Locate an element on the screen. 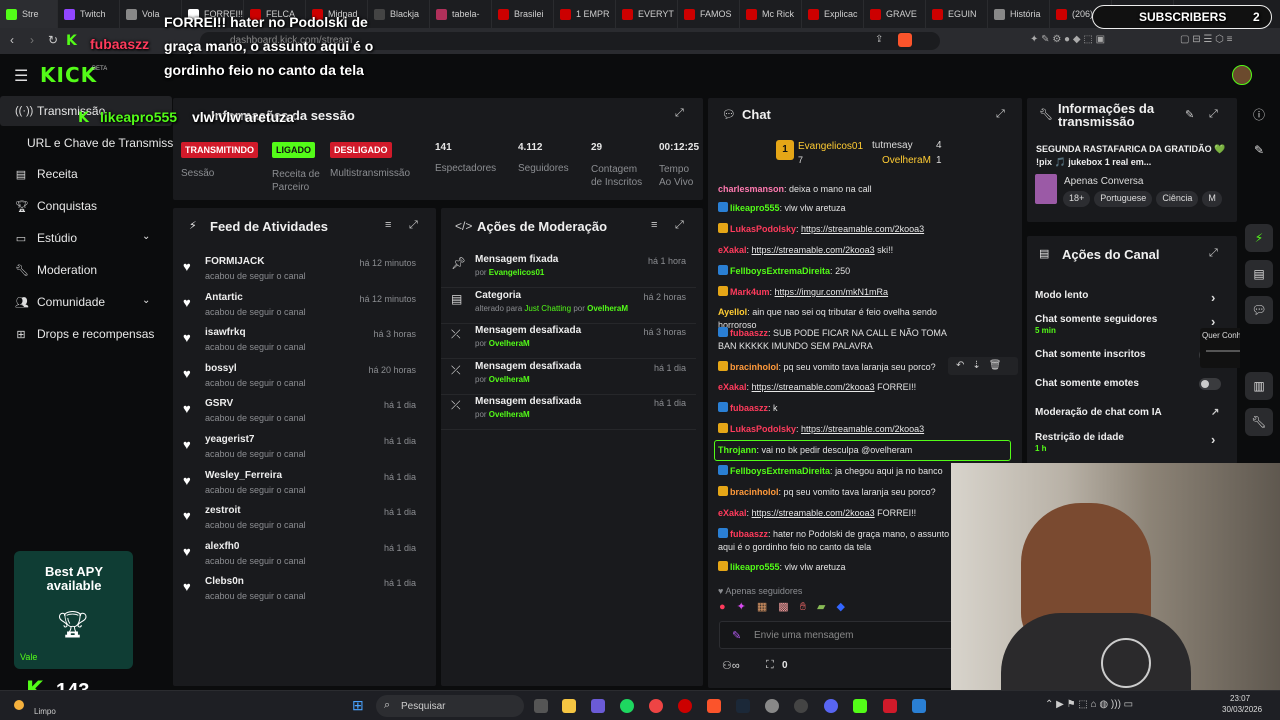 This screenshot has height=720, width=1280. share-icon: ⇪ is located at coordinates (879, 39).